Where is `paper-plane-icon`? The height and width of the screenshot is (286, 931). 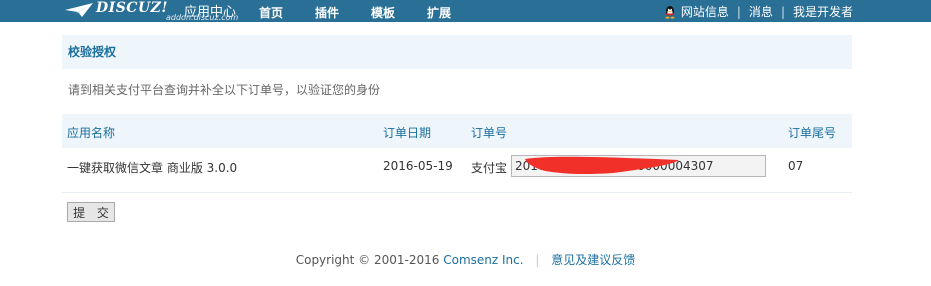 paper-plane-icon is located at coordinates (79, 10).